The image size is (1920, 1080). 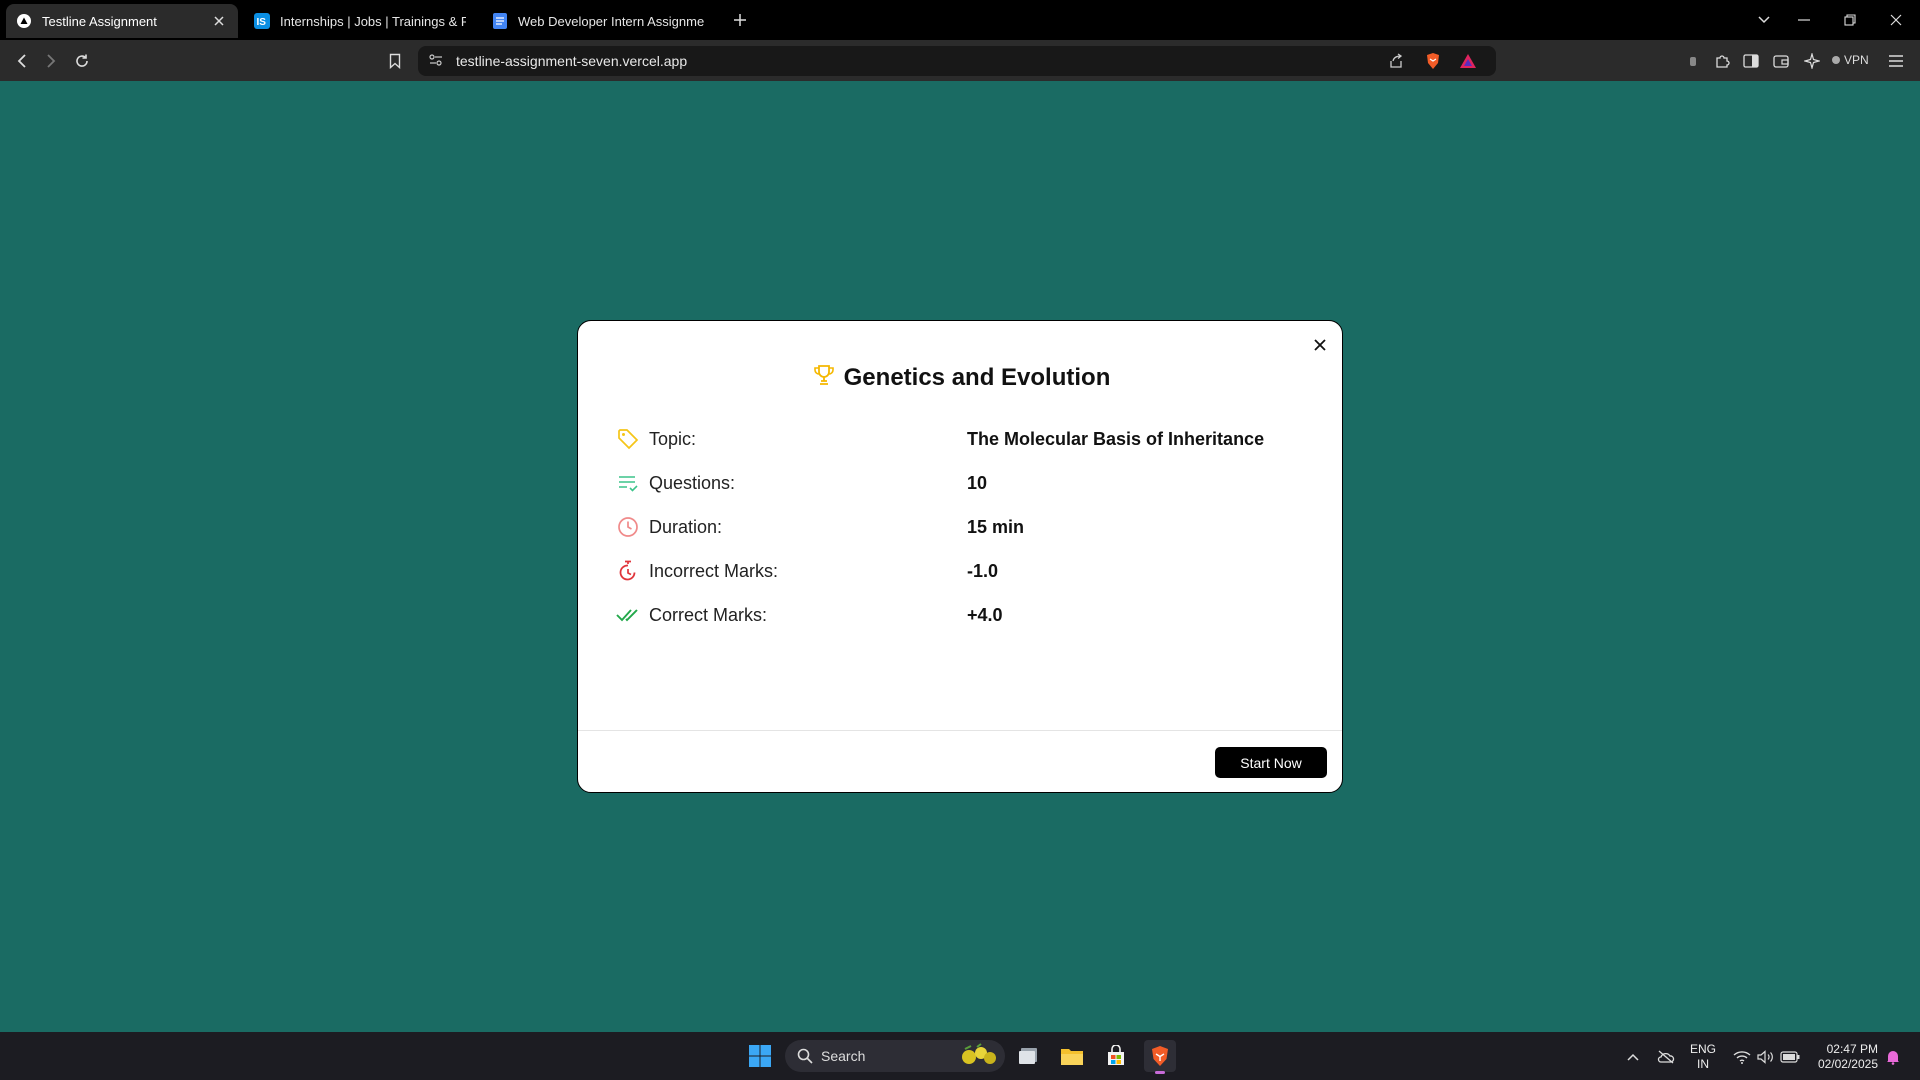 I want to click on bookmark-icon, so click(x=395, y=61).